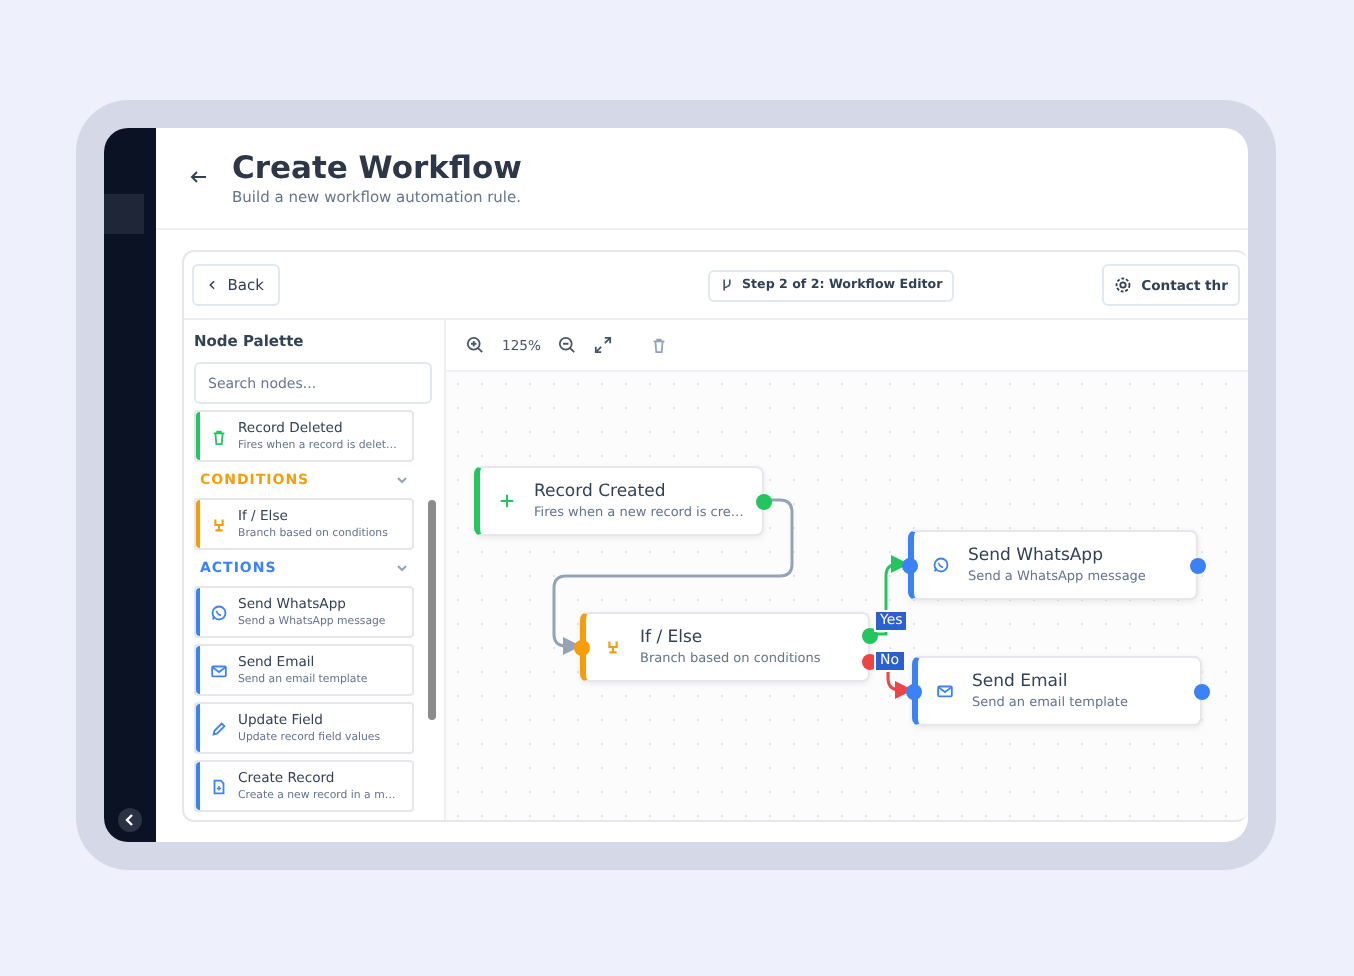 The image size is (1354, 976). What do you see at coordinates (1036, 556) in the screenshot?
I see `node-title: Send WhatsApp` at bounding box center [1036, 556].